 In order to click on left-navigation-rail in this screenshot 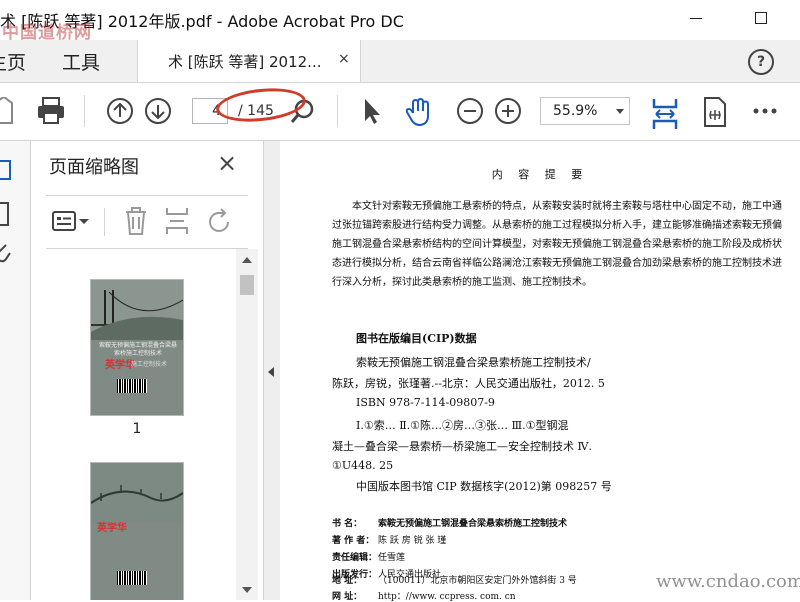, I will do `click(15, 370)`.